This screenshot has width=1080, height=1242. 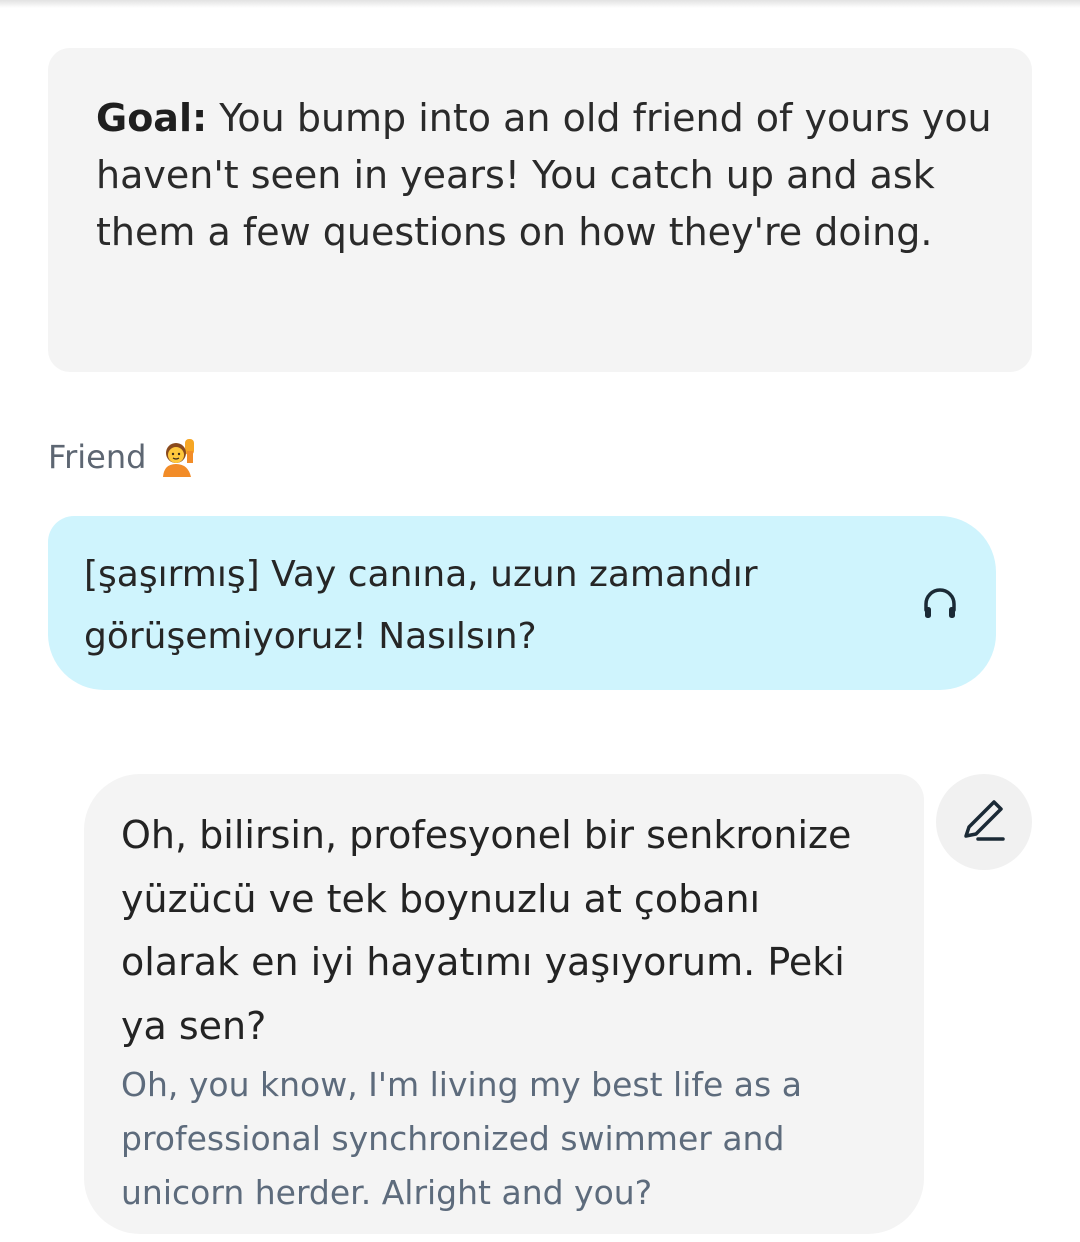 I want to click on person-raising-hand-icon, so click(x=178, y=457).